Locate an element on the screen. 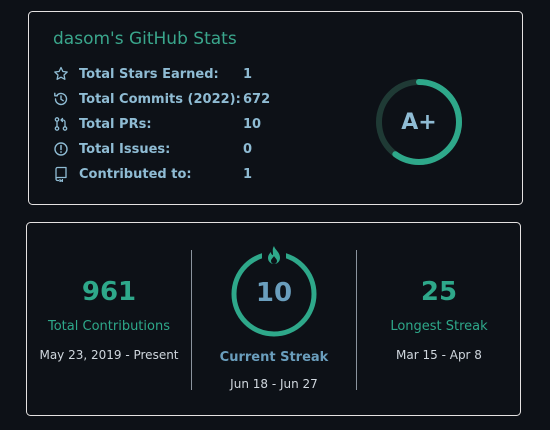 Image resolution: width=550 pixels, height=430 pixels. current-streak-value: 10 is located at coordinates (274, 293).